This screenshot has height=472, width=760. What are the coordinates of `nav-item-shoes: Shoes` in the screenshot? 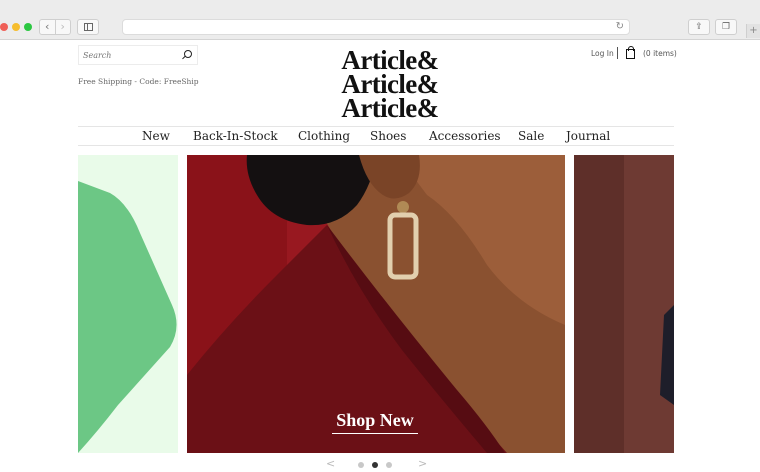 It's located at (388, 136).